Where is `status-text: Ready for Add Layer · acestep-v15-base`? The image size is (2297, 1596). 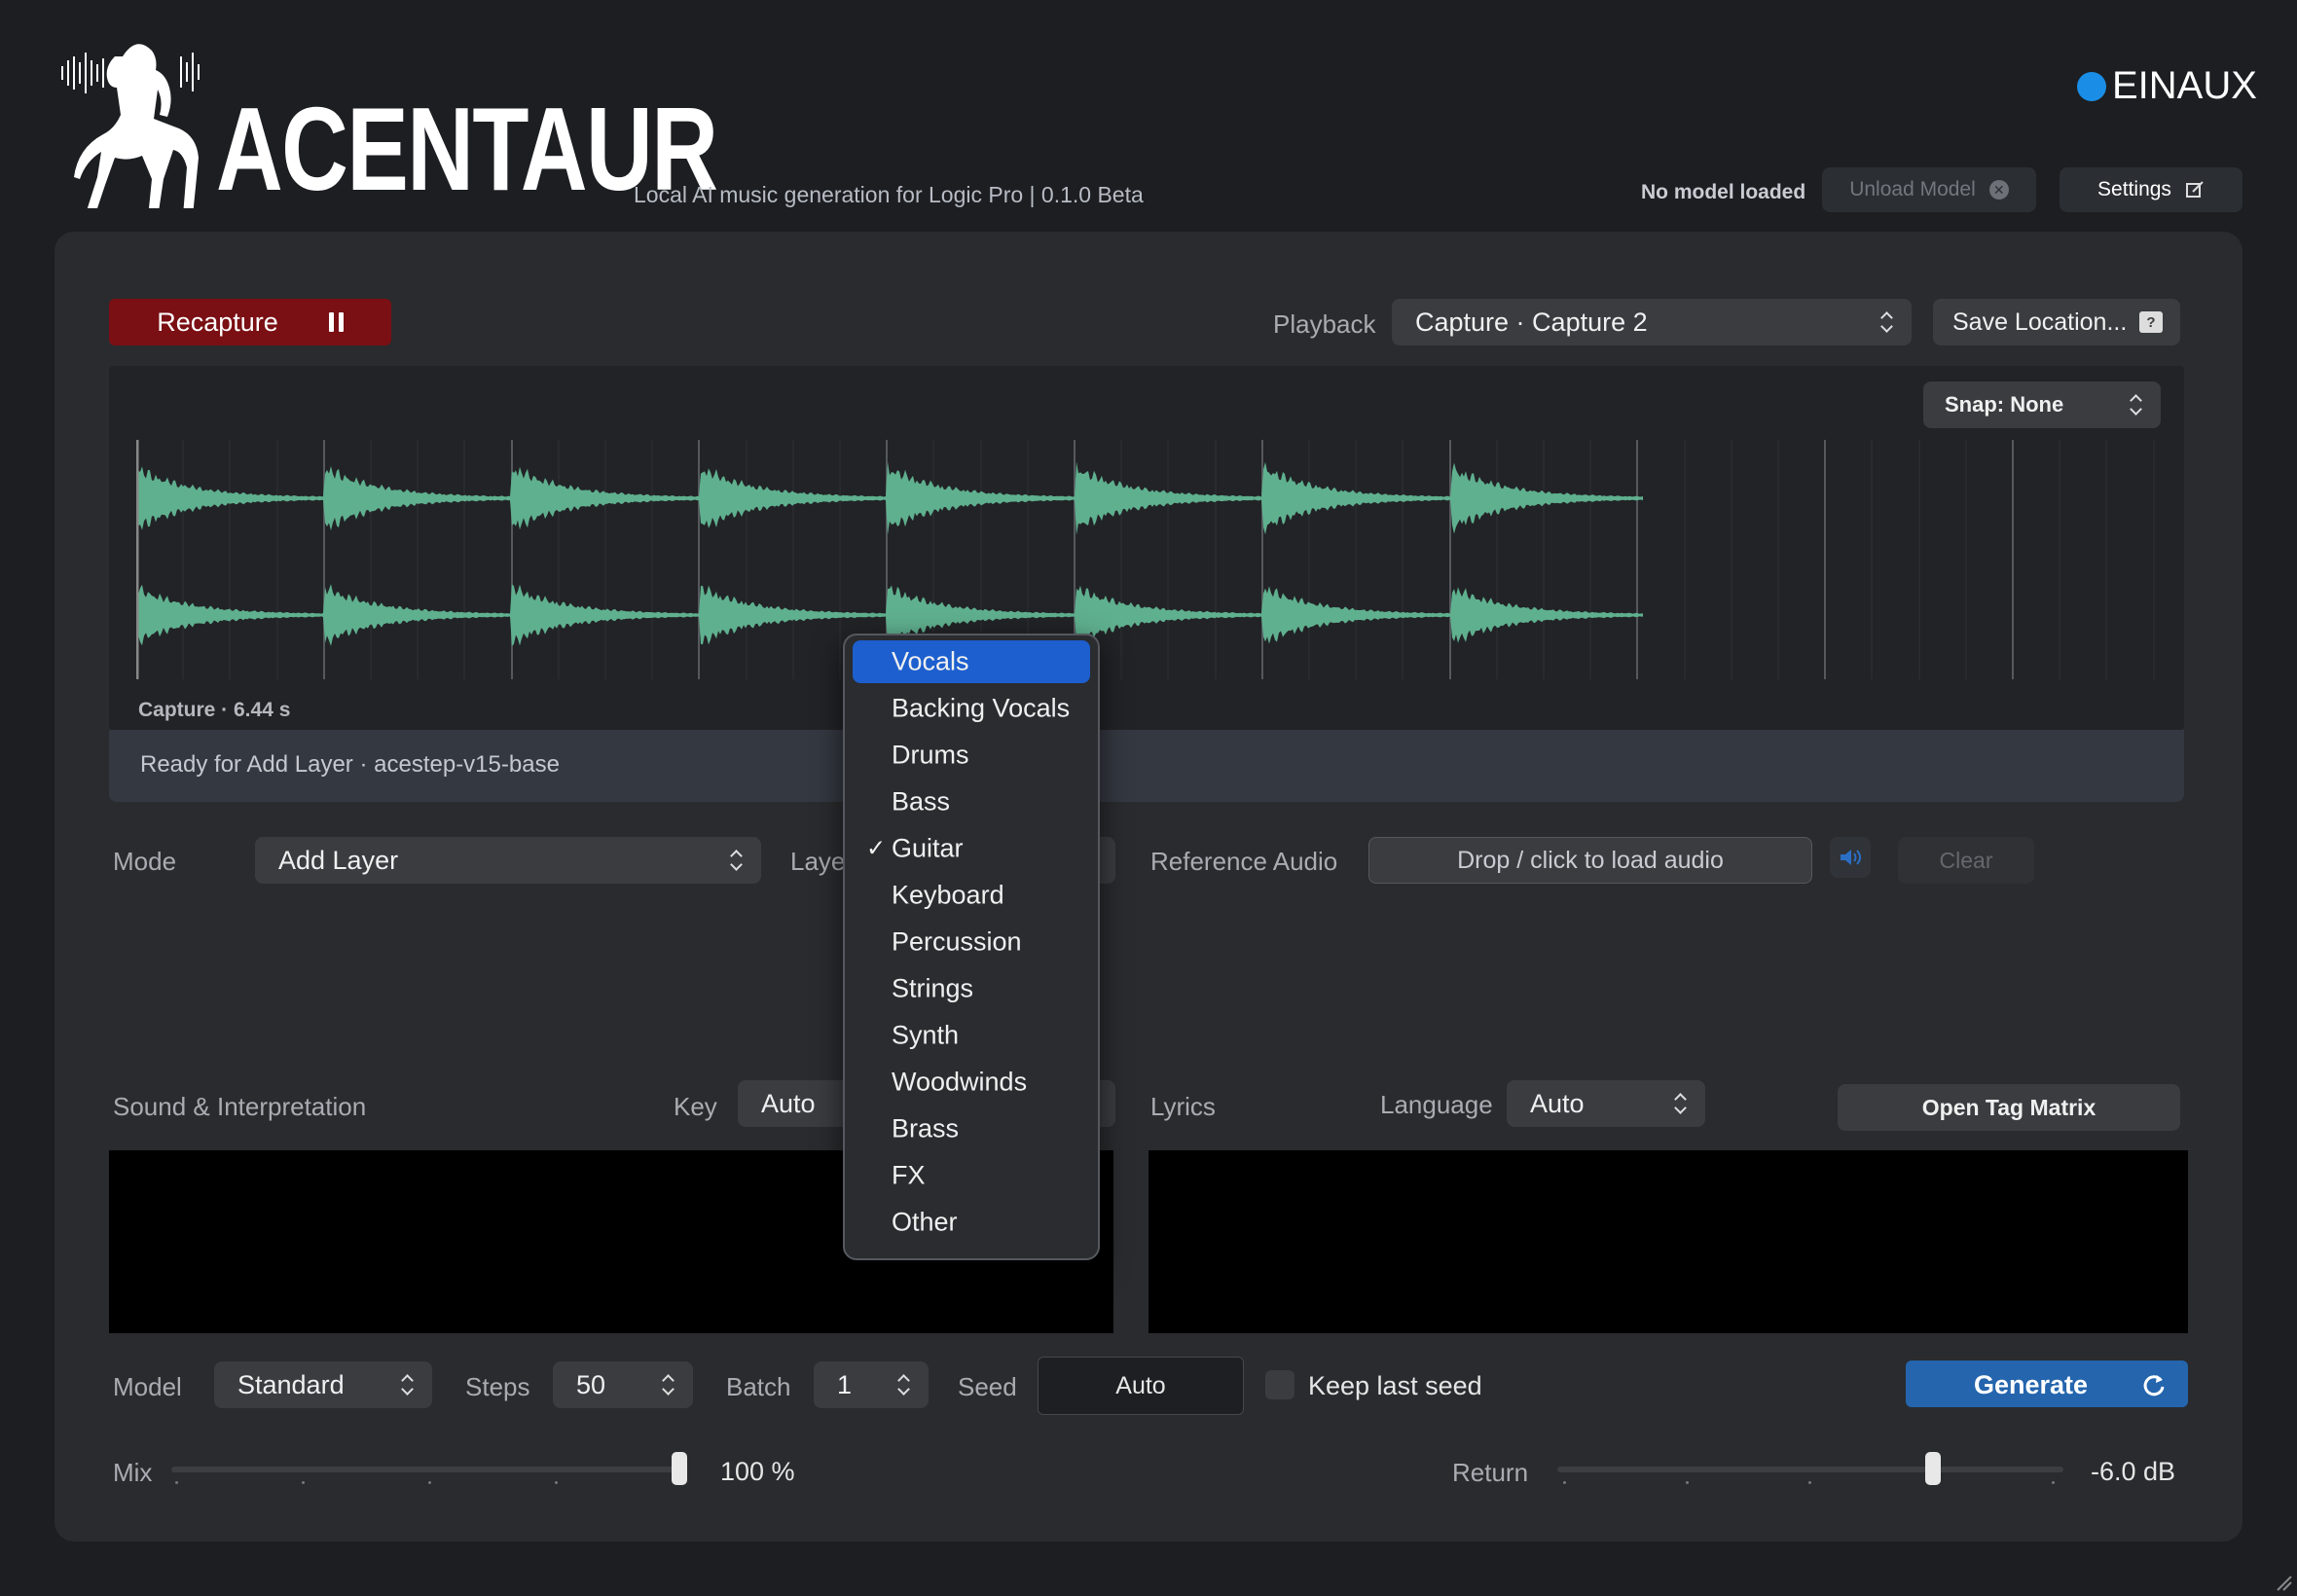
status-text: Ready for Add Layer · acestep-v15-base is located at coordinates (350, 764).